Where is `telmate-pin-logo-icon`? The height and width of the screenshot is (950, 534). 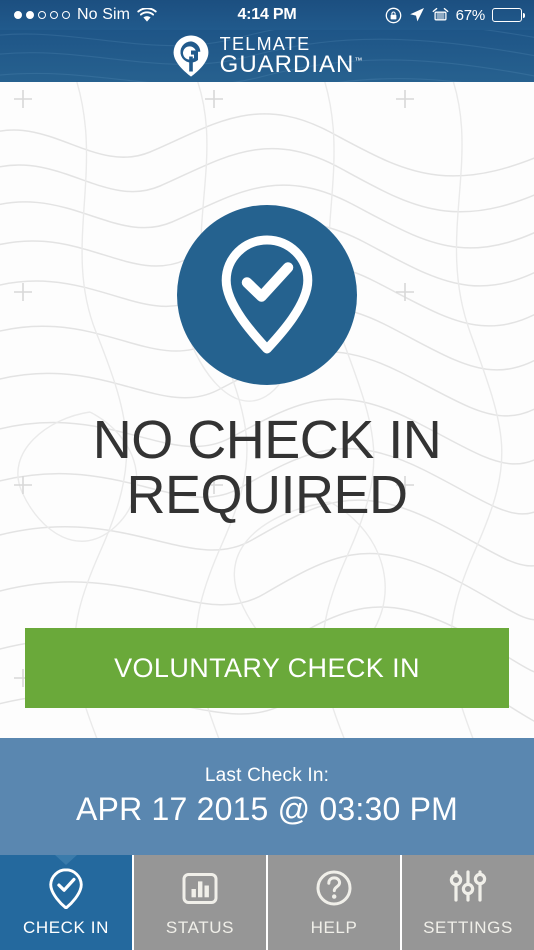
telmate-pin-logo-icon is located at coordinates (191, 56).